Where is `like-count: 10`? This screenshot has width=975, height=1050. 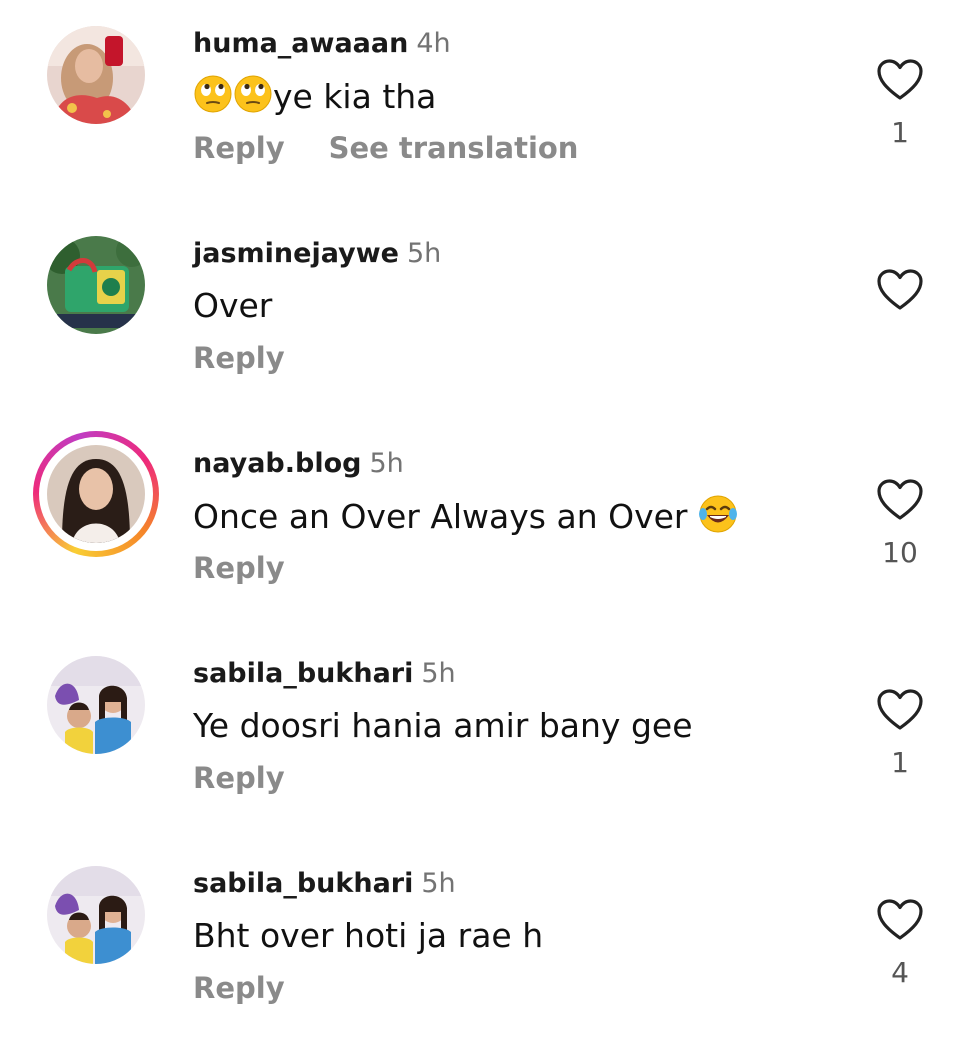 like-count: 10 is located at coordinates (900, 552).